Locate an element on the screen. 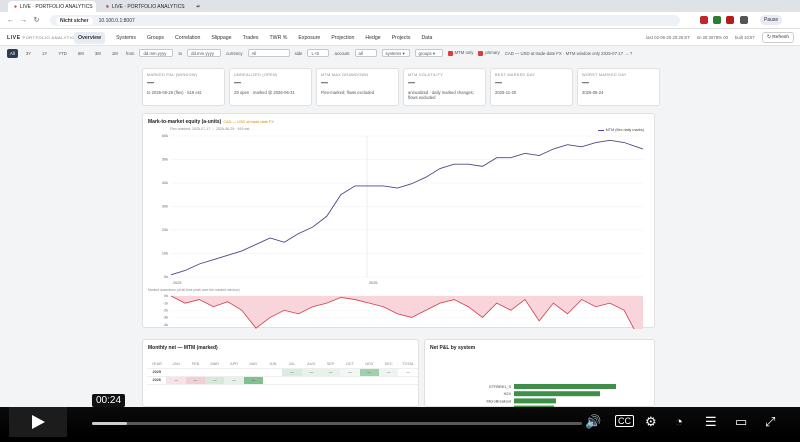 This screenshot has width=800, height=442. range-all: All is located at coordinates (12, 53).